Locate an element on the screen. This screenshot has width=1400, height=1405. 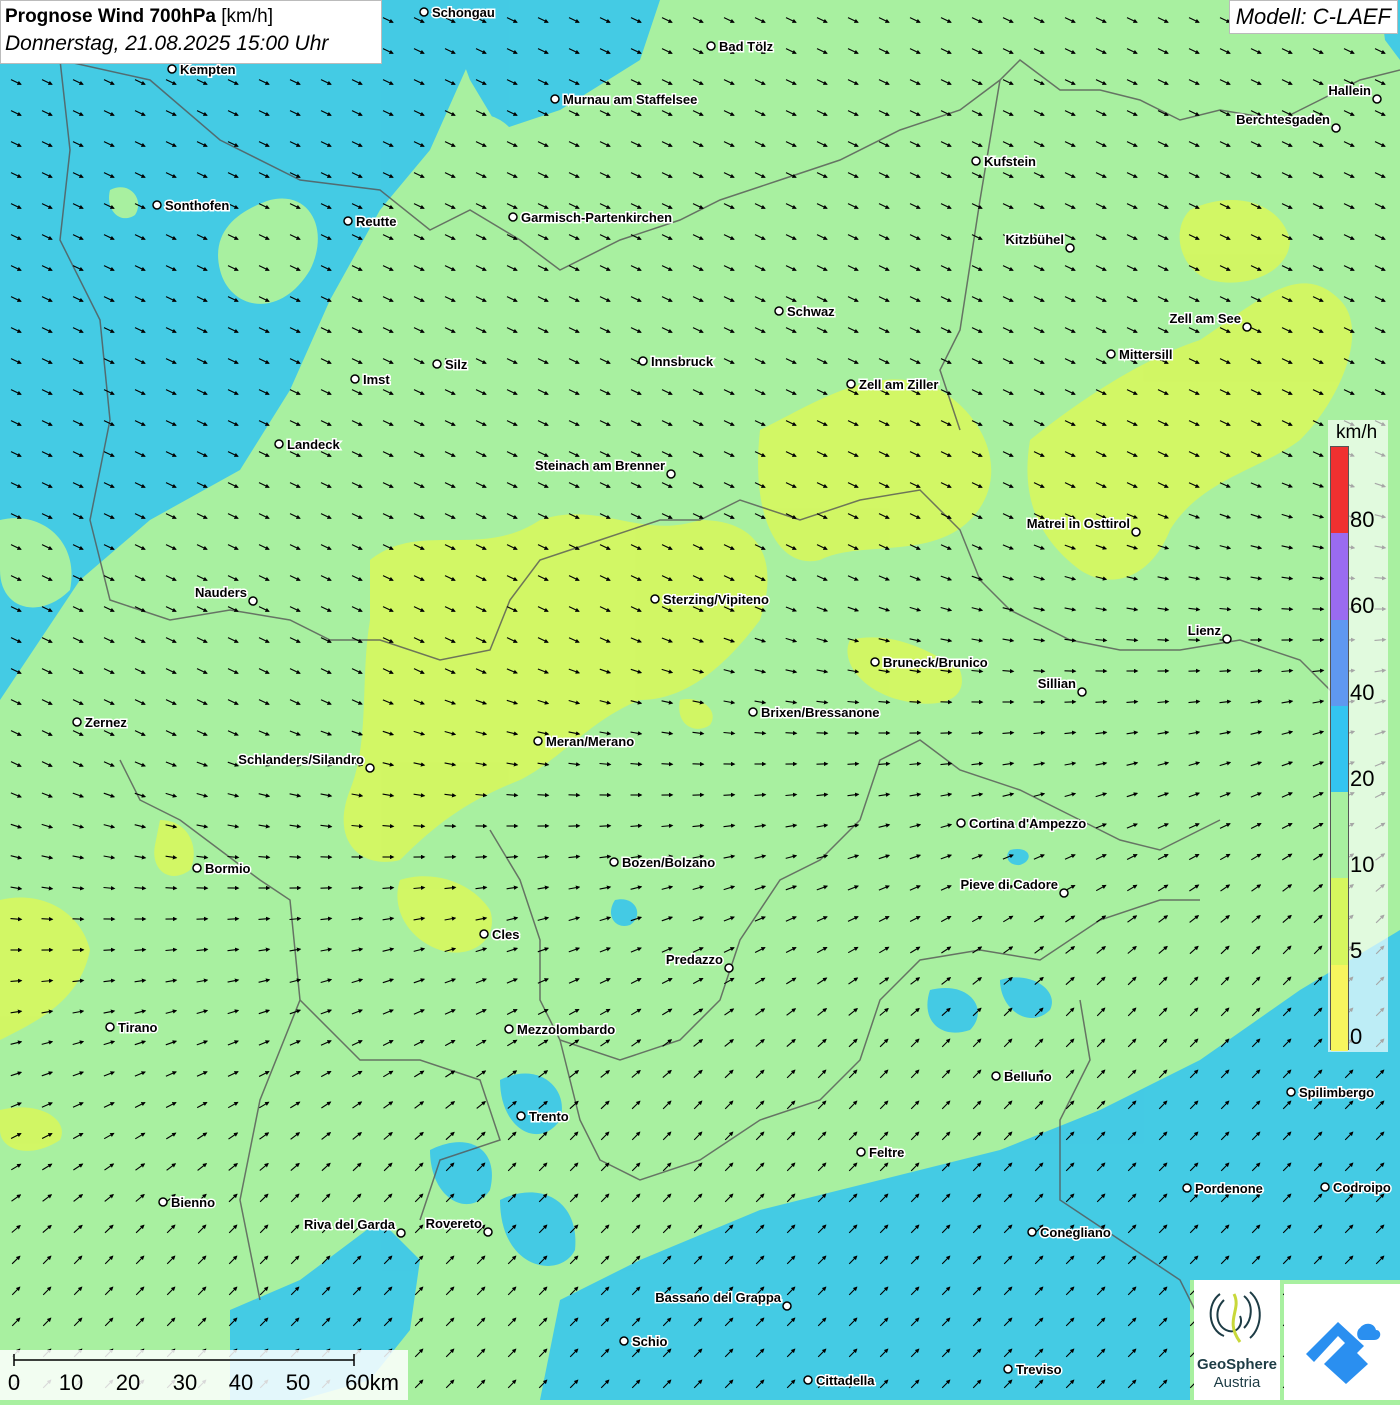
city-label: Kitzbühel is located at coordinates (1035, 239).